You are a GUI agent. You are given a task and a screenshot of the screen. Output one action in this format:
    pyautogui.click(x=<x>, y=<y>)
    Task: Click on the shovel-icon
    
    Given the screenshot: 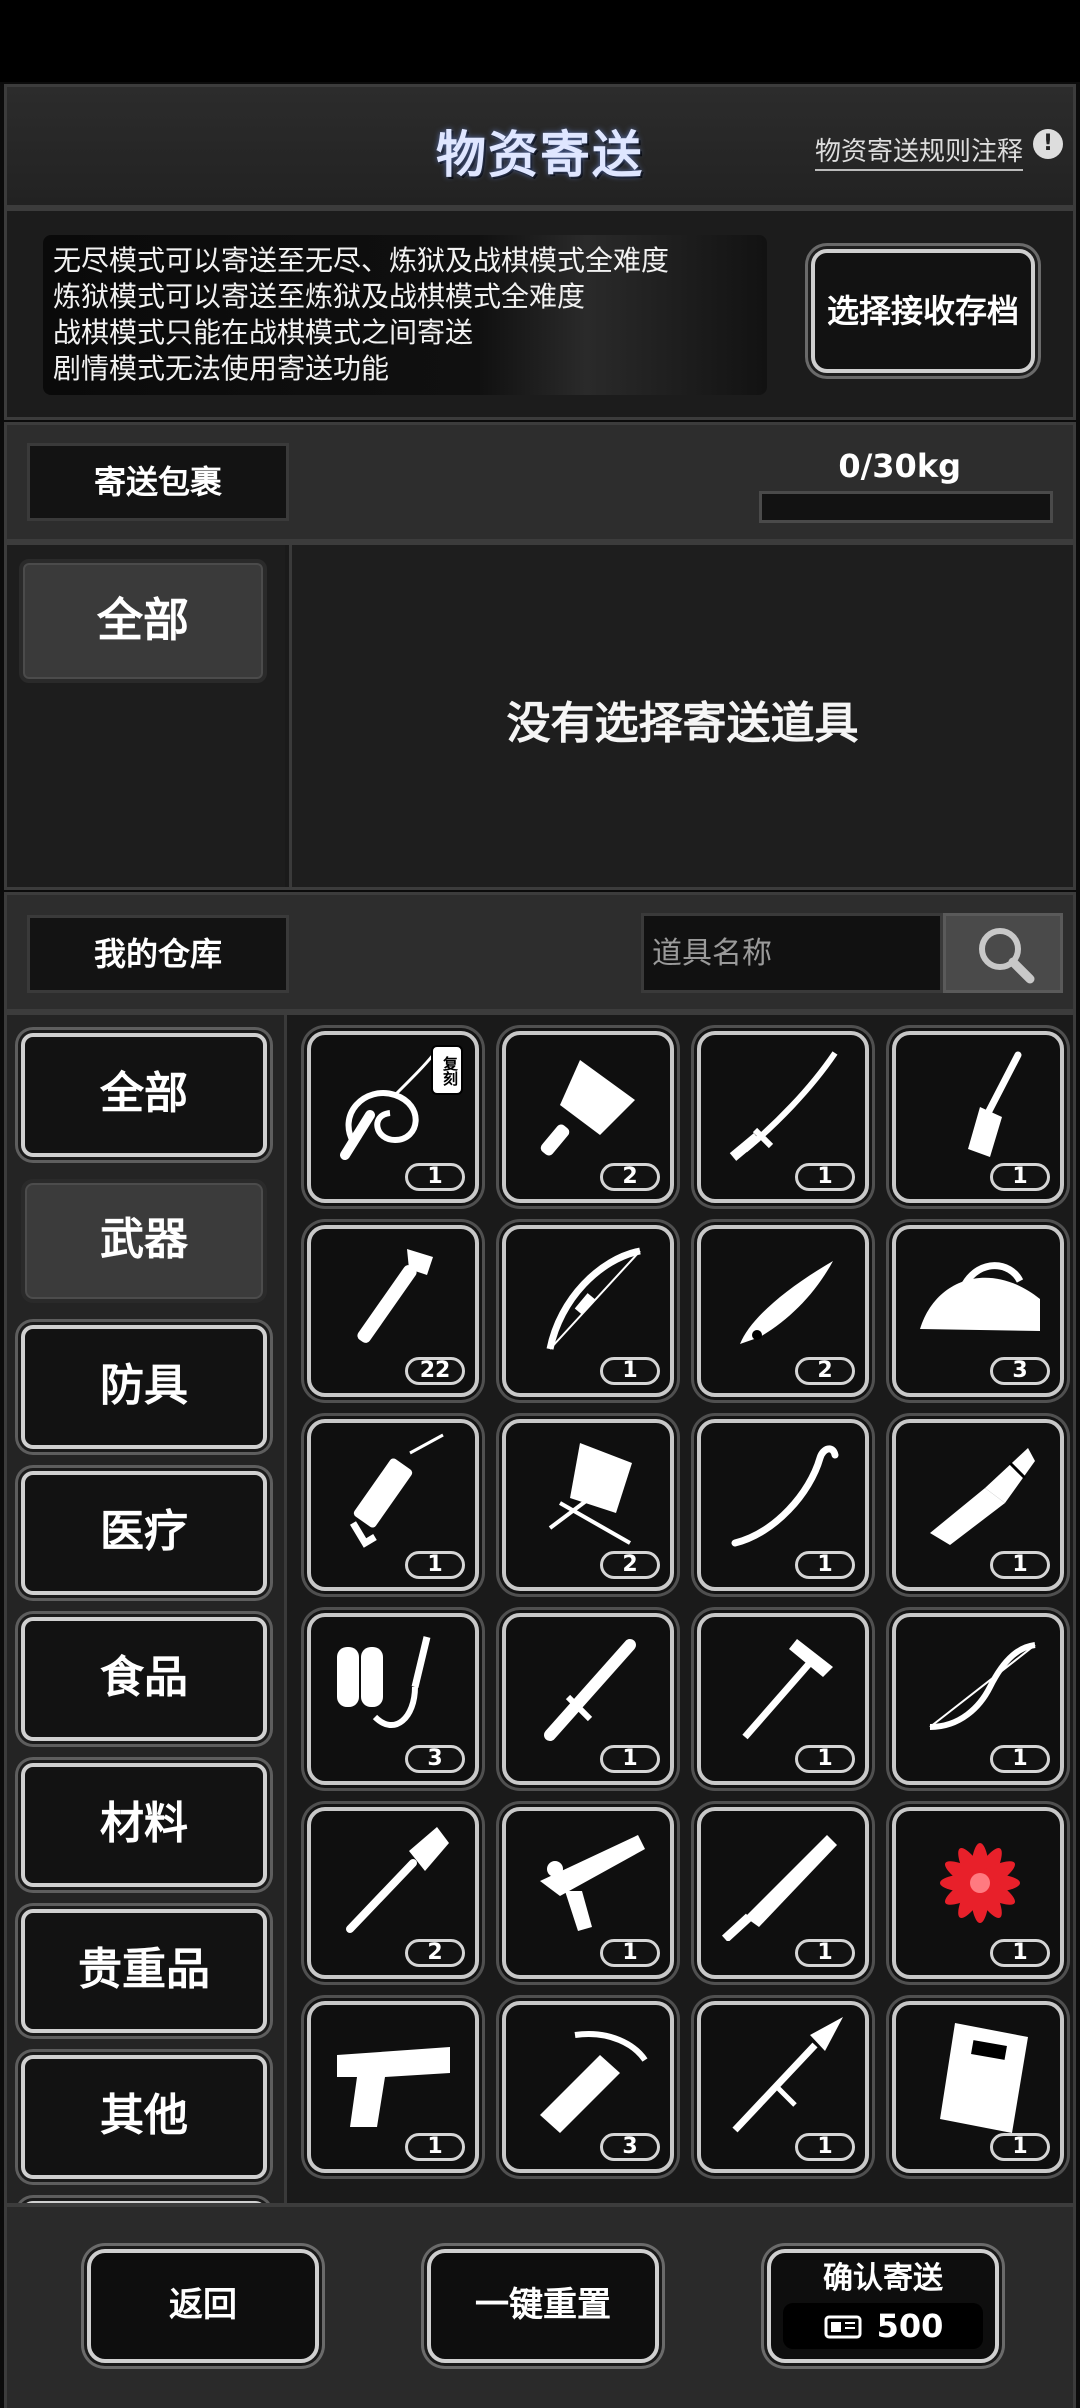 What is the action you would take?
    pyautogui.click(x=397, y=1880)
    